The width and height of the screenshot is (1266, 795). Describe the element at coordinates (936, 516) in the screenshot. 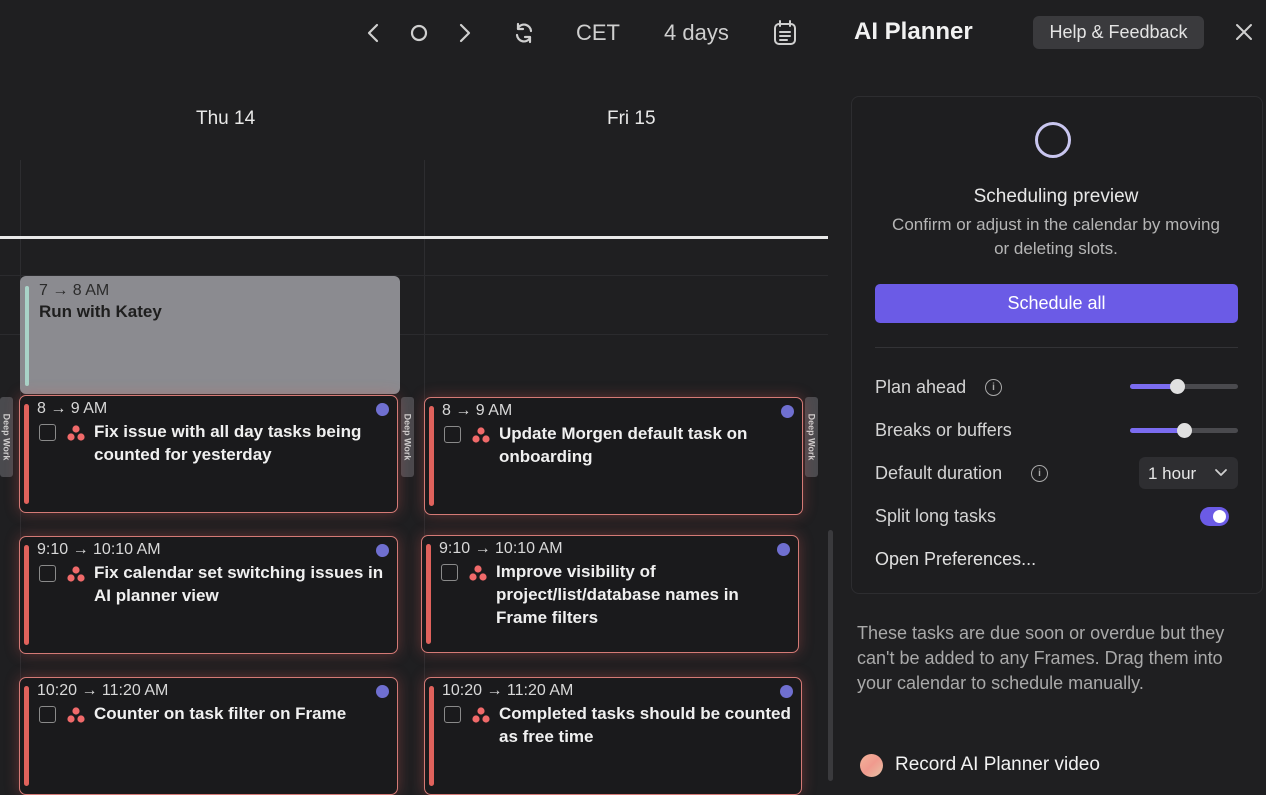

I see `split-long-tasks-label: Split long tasks` at that location.